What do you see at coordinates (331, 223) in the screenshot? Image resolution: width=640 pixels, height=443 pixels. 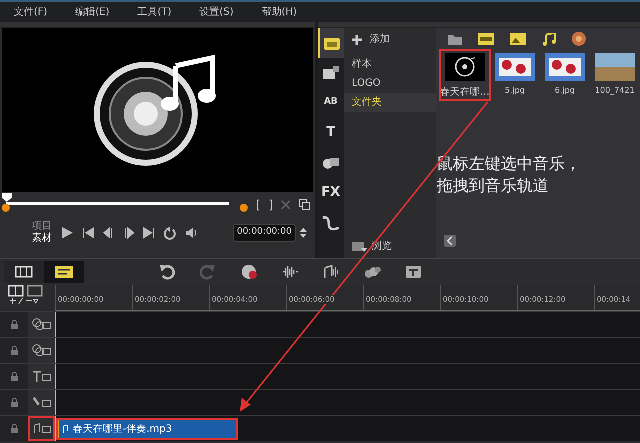 I see `curve-icon` at bounding box center [331, 223].